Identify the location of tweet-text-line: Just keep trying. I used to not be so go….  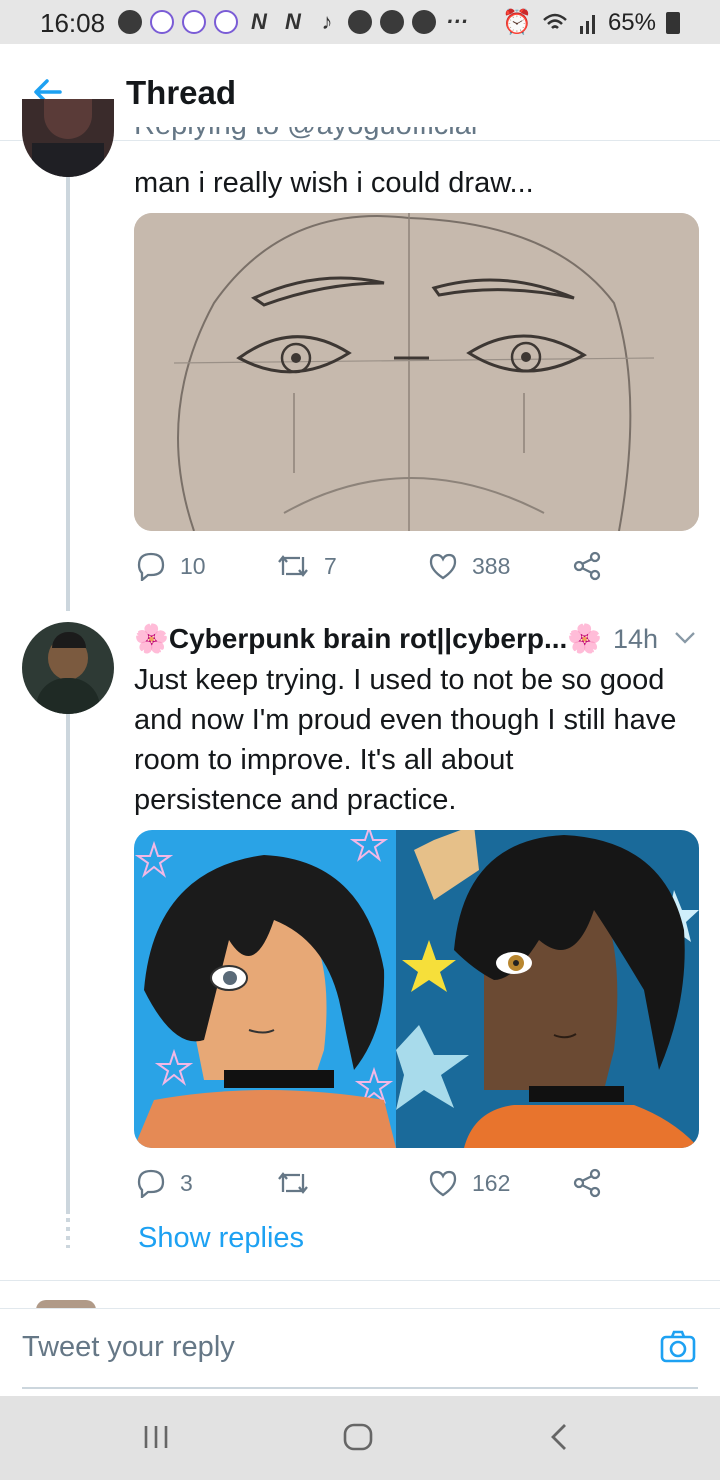
(399, 680).